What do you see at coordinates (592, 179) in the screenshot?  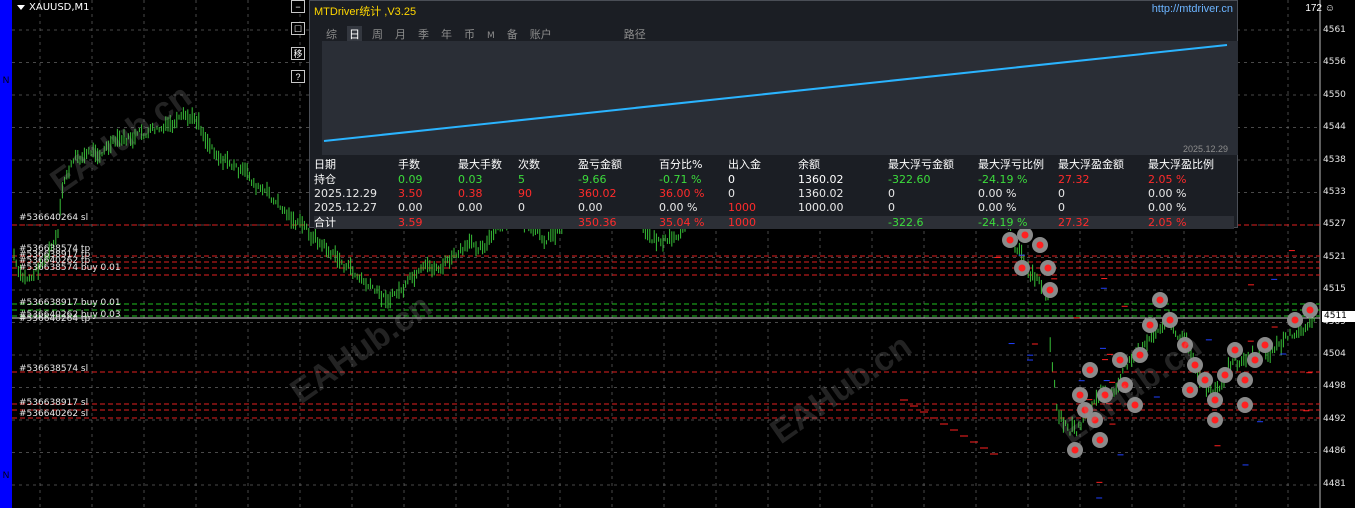 I see `stats-cell: -9.66` at bounding box center [592, 179].